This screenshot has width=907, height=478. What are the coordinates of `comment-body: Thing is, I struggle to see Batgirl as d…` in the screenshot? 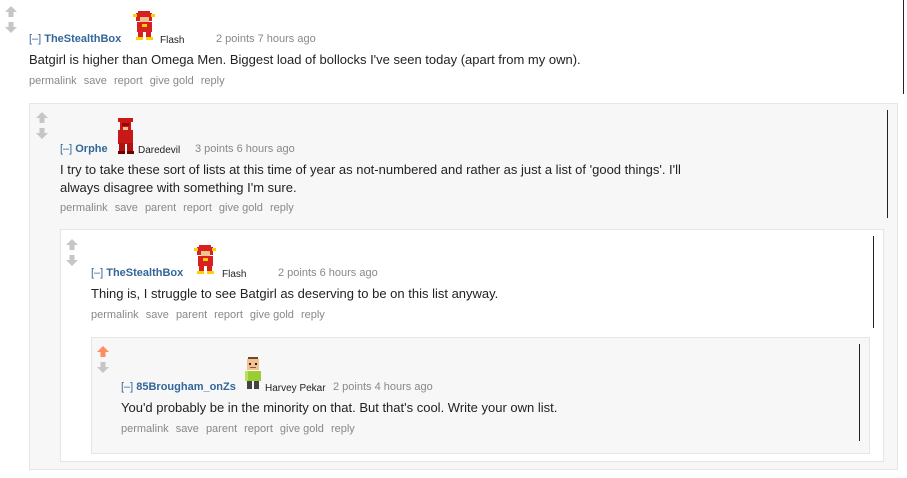 It's located at (295, 293).